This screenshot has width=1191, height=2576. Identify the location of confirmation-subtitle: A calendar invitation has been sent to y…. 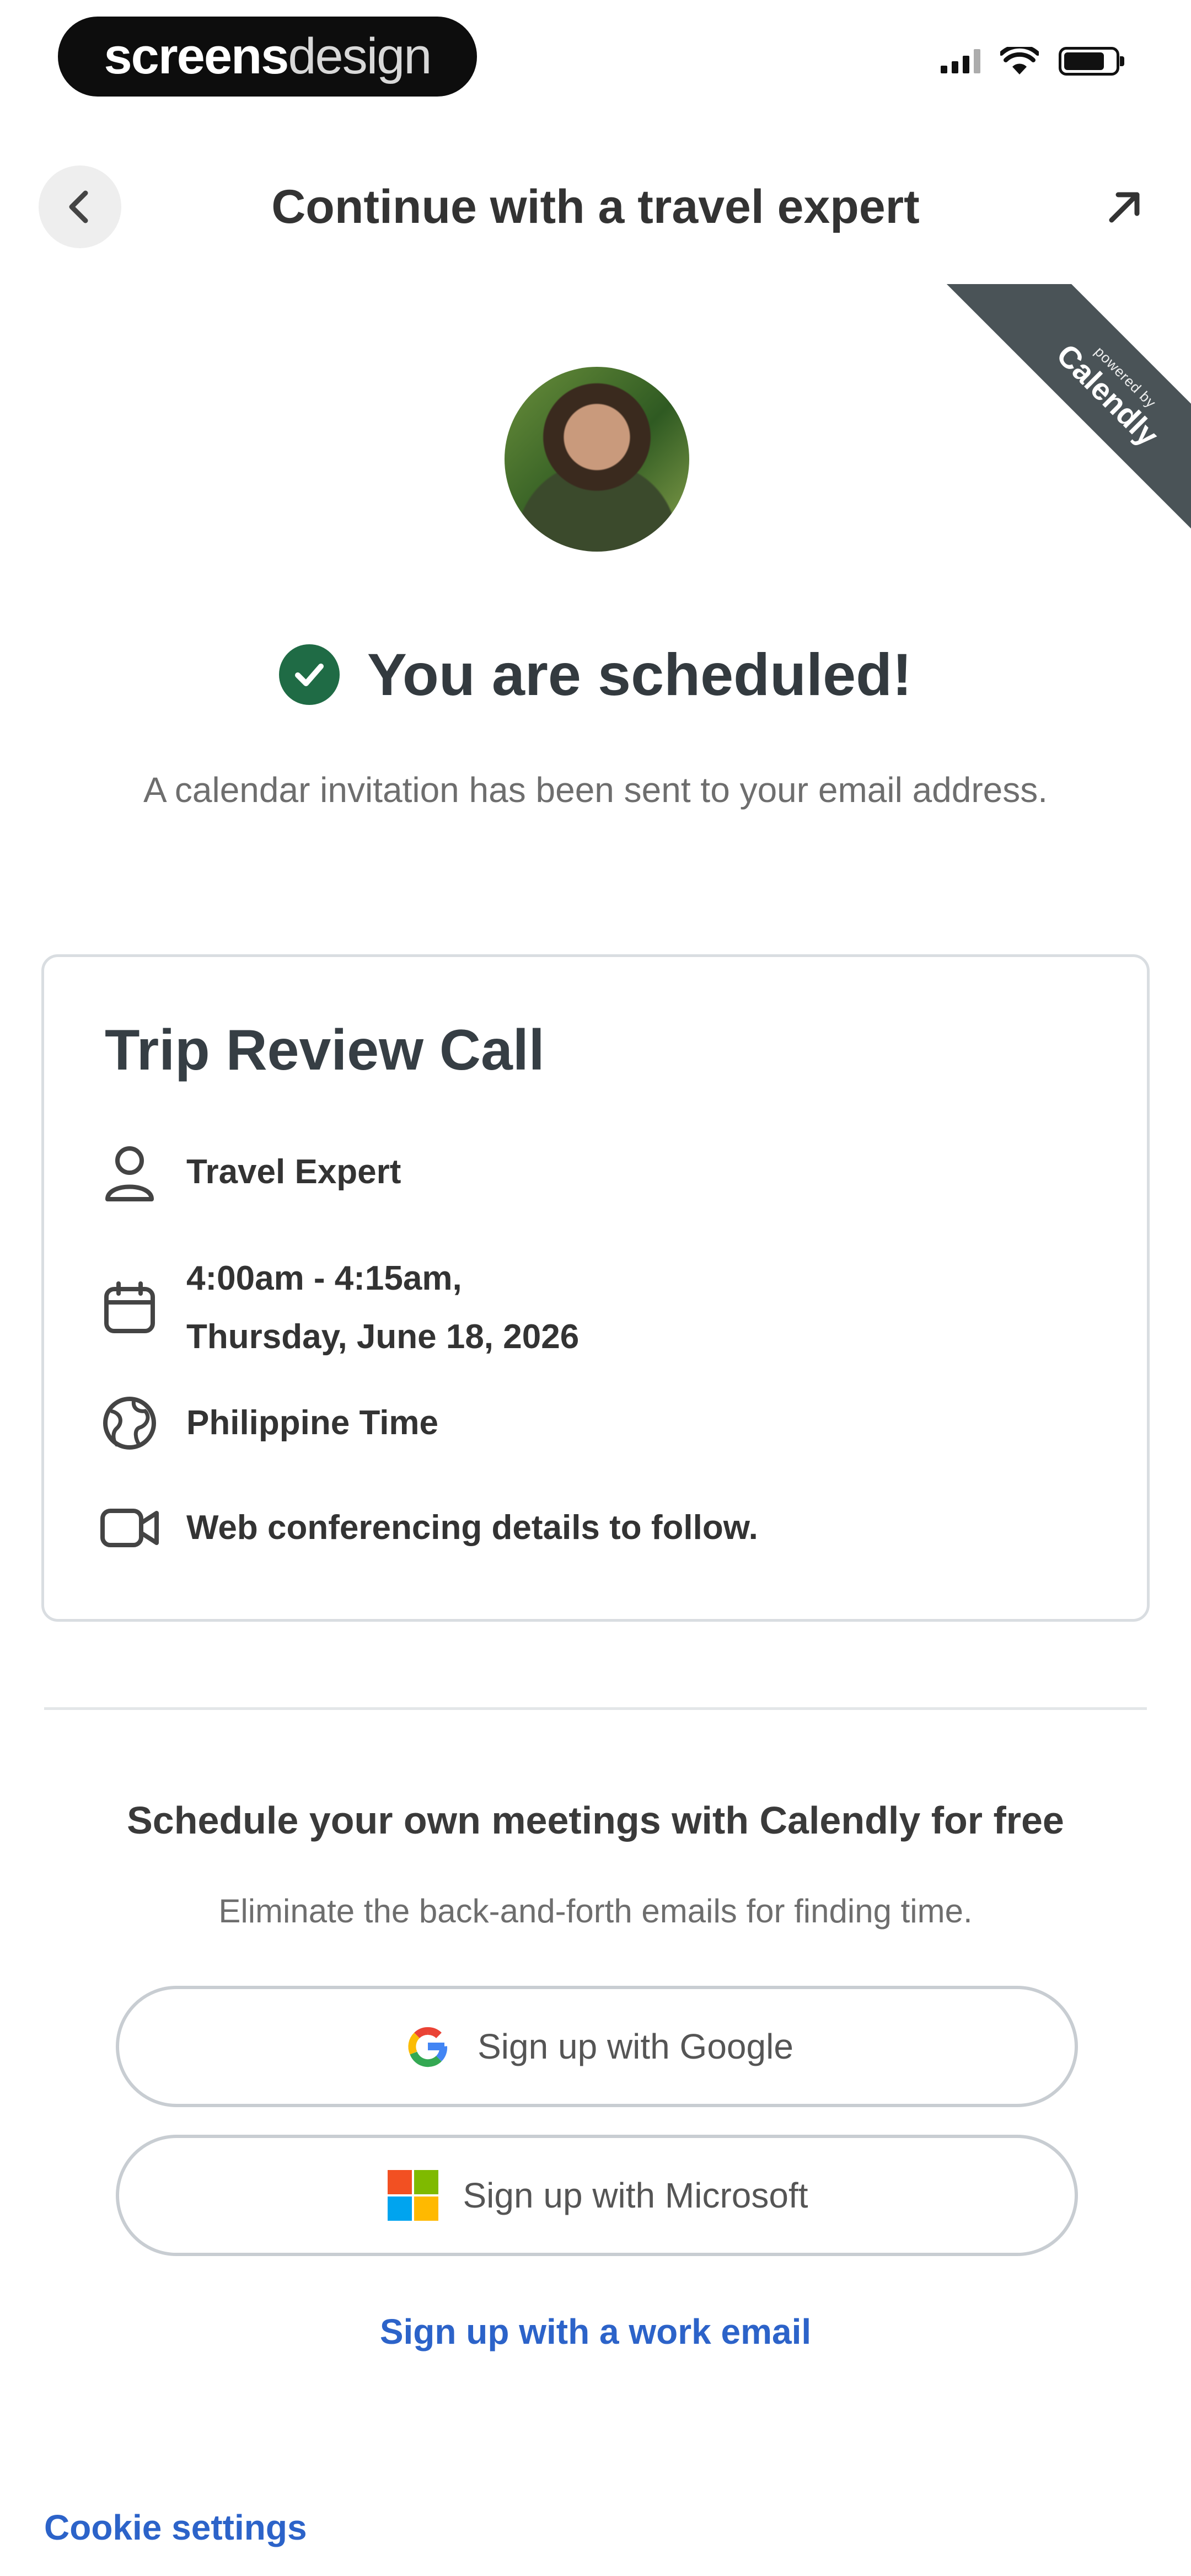
(595, 790).